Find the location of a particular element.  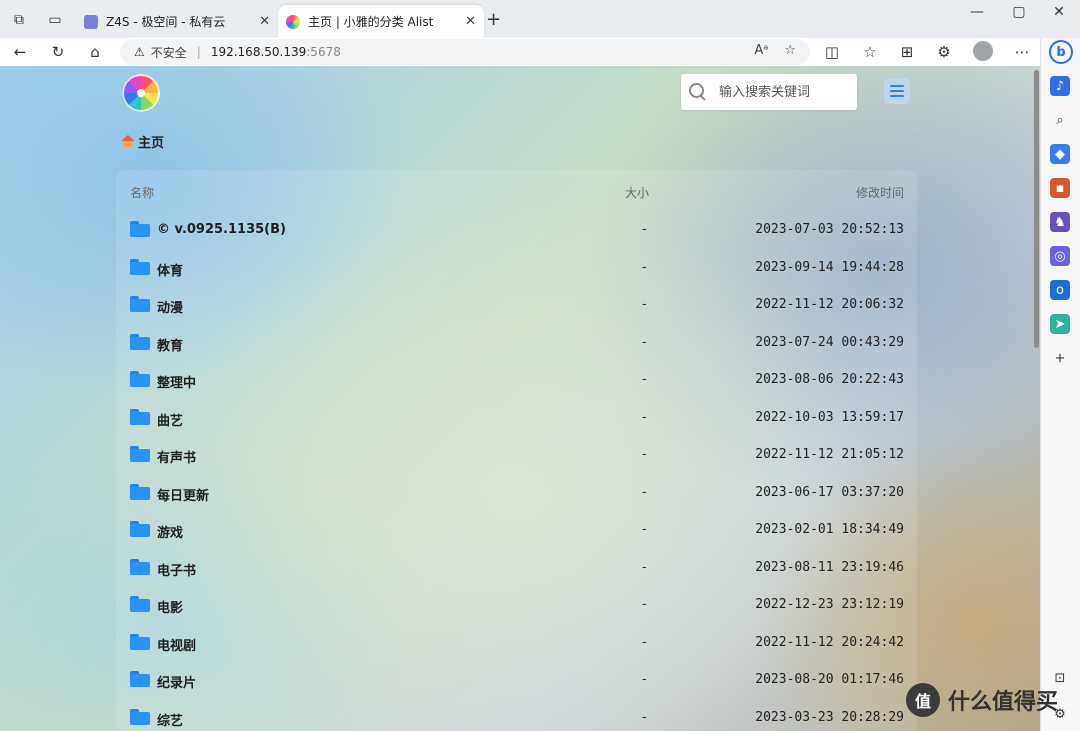

file-list-header: 名称 大小 修改时间 is located at coordinates (516, 191).